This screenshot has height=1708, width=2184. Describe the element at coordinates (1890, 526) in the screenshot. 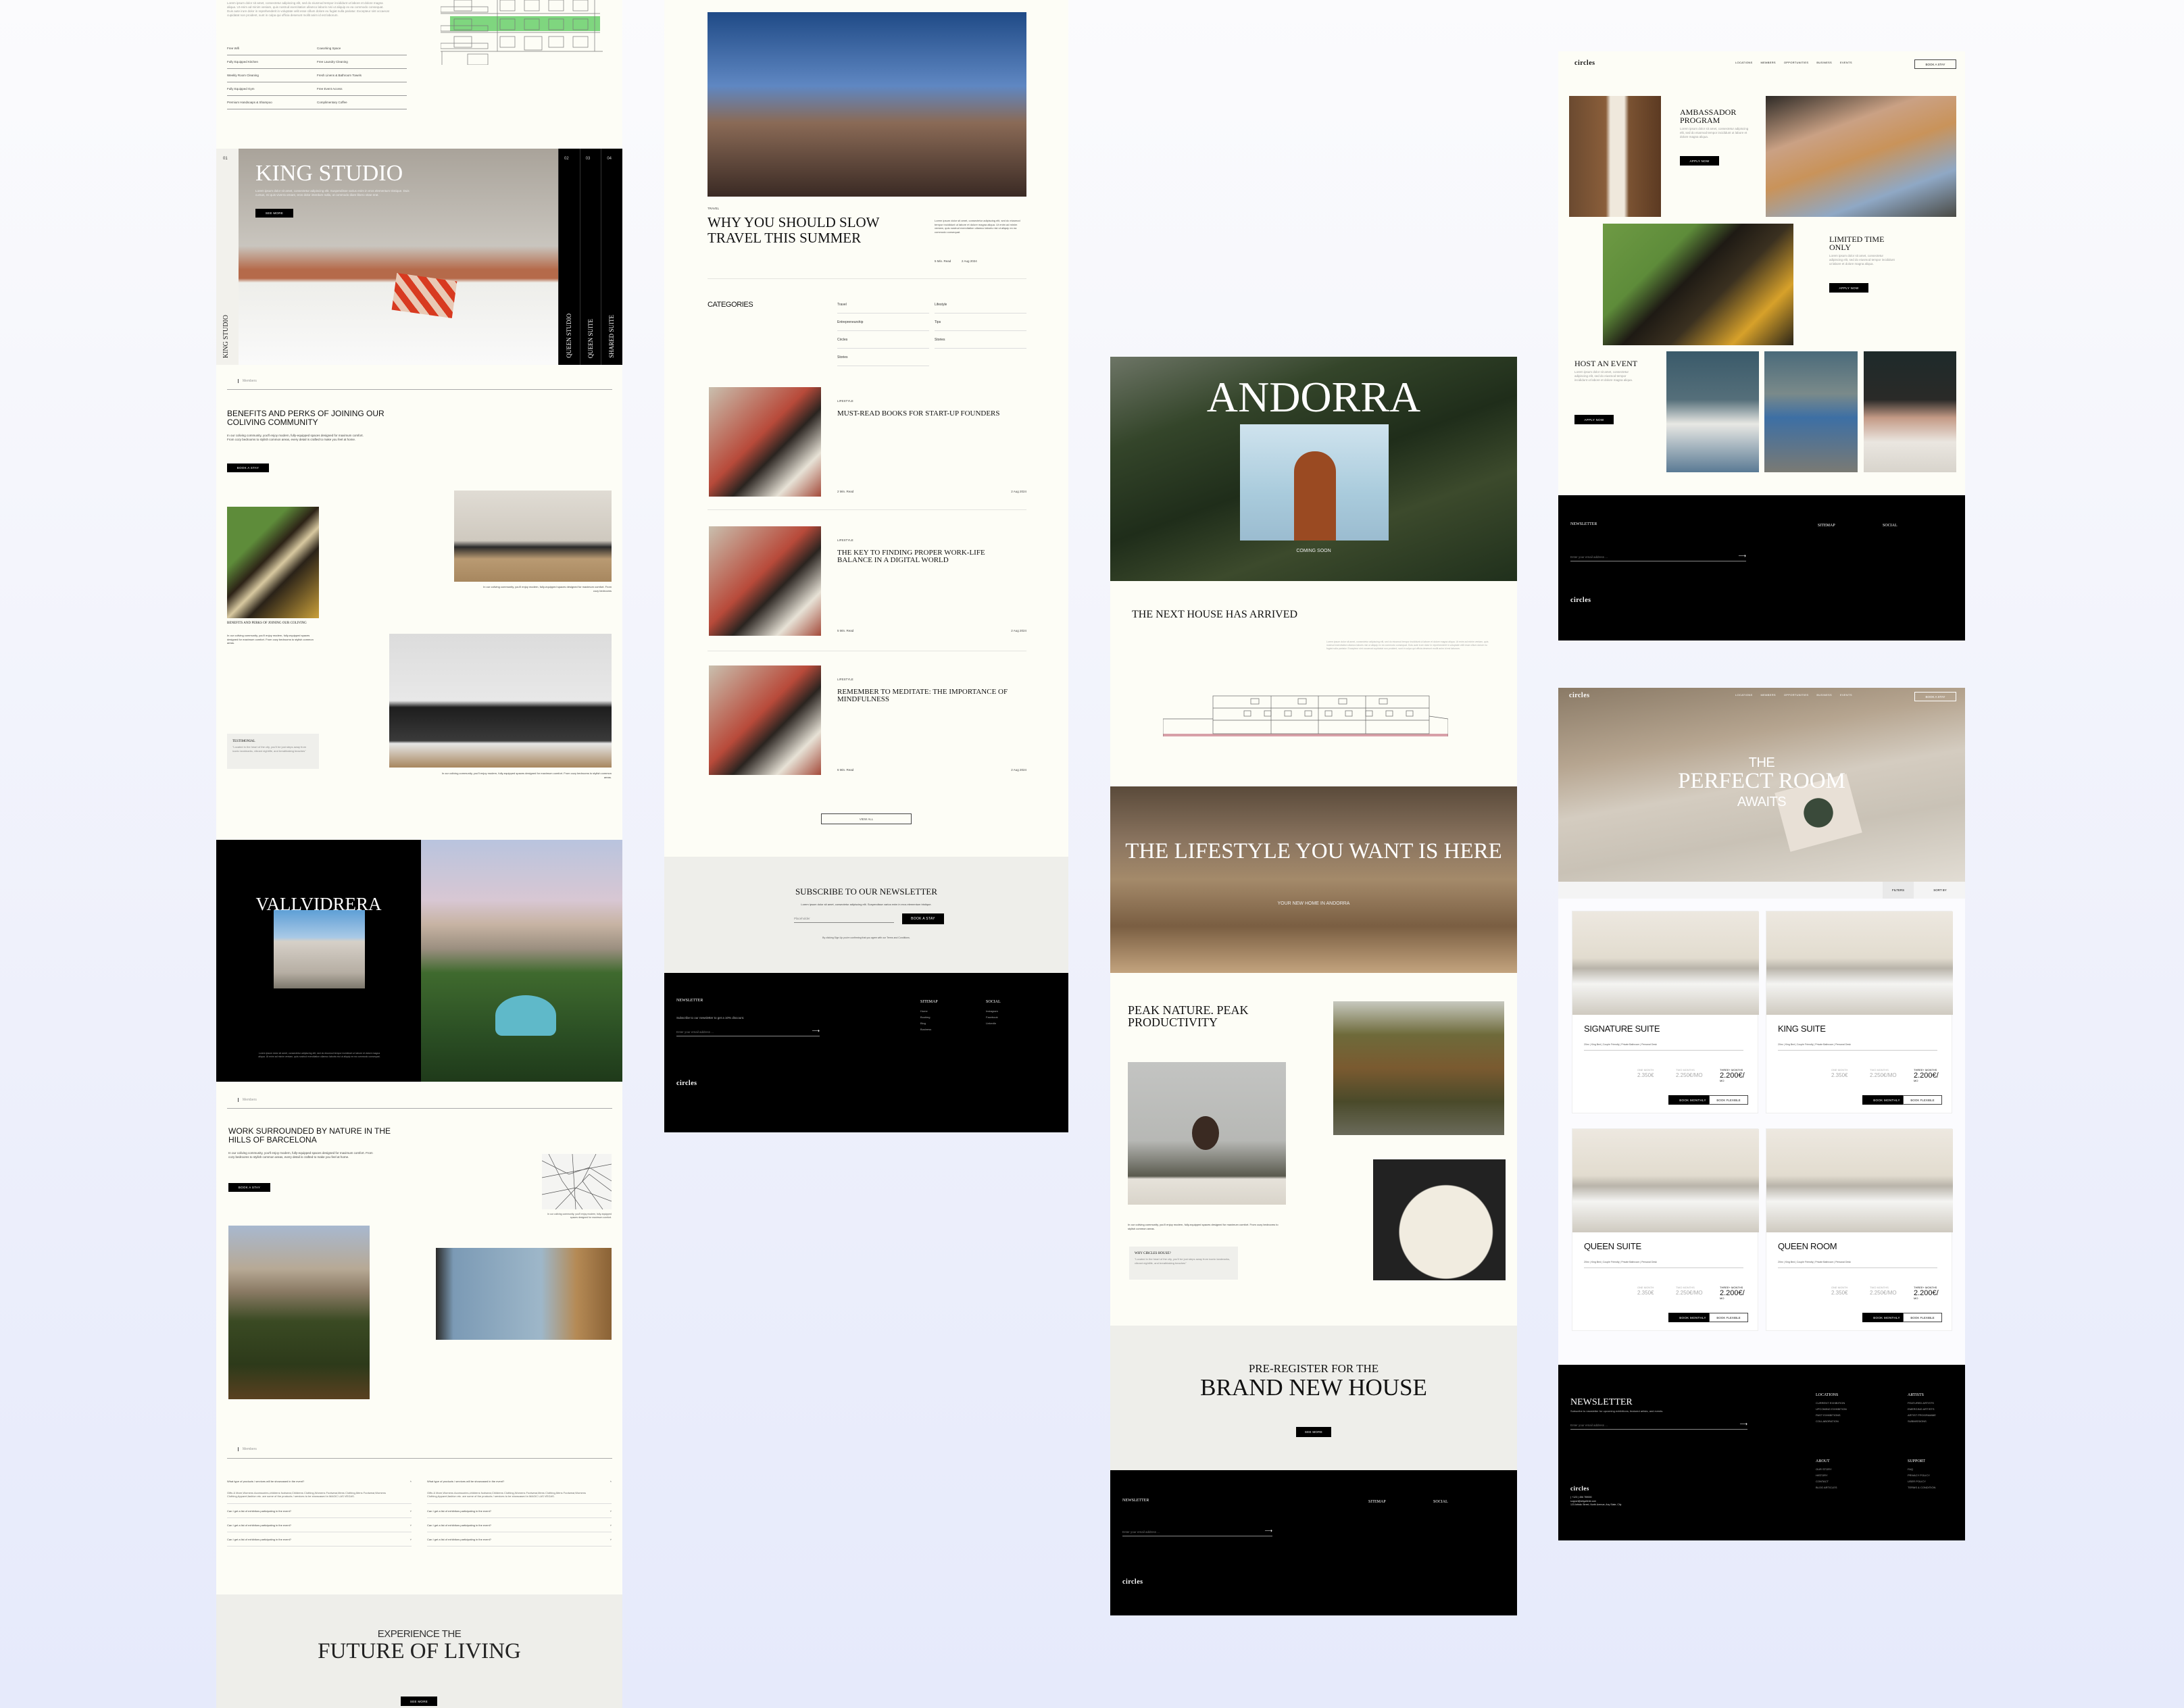

I see `social-title: SOCIAL` at that location.